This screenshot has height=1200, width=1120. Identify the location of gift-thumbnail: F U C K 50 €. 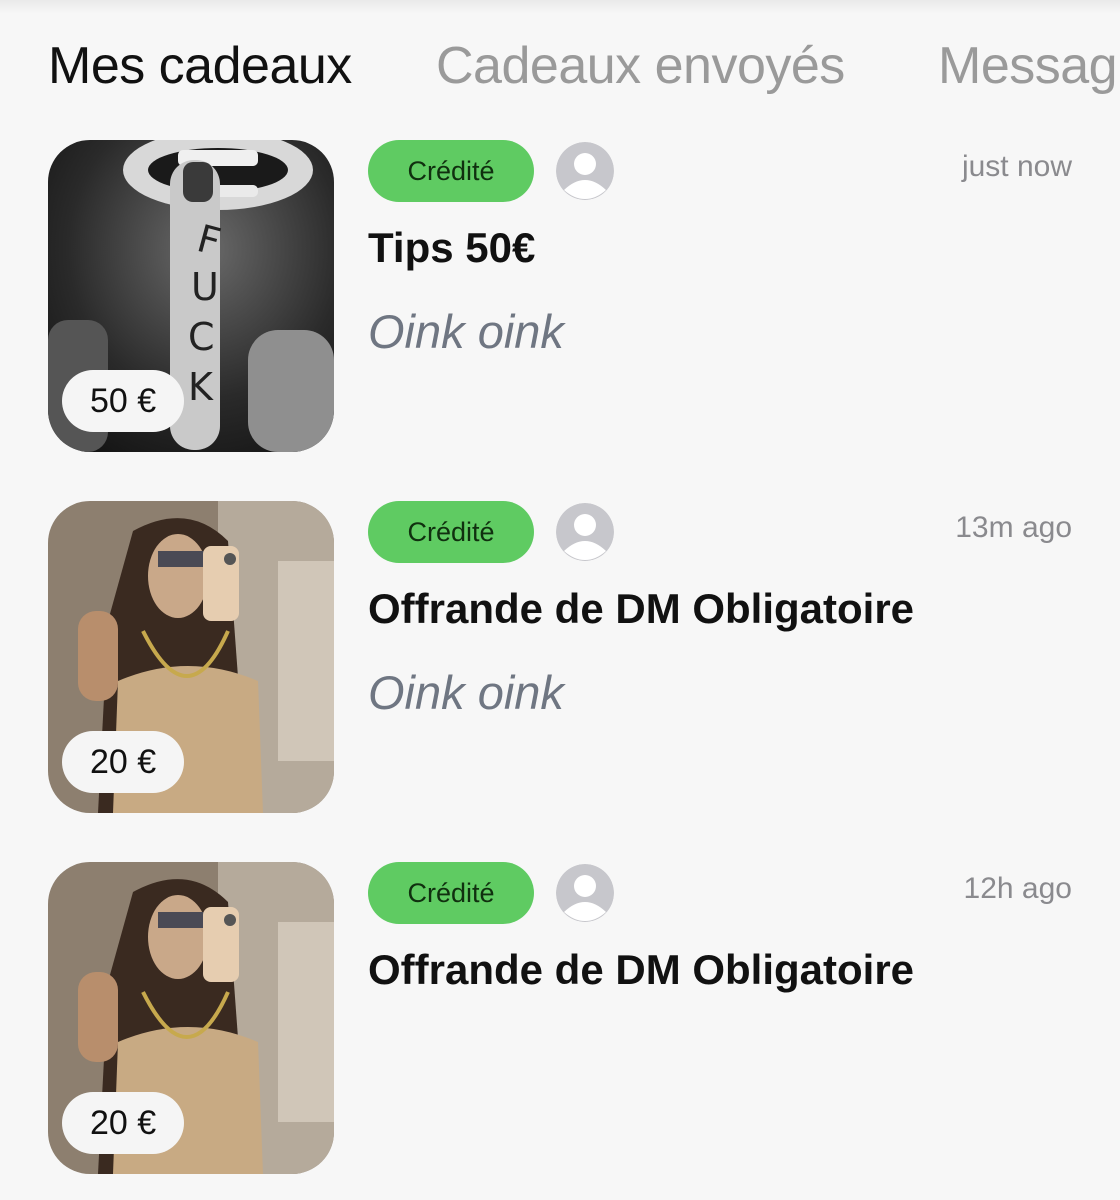
(191, 296).